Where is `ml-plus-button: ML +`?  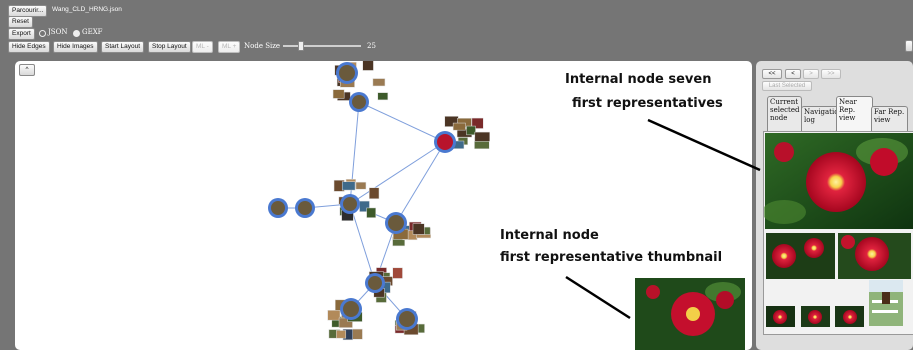
ml-plus-button: ML + is located at coordinates (229, 47).